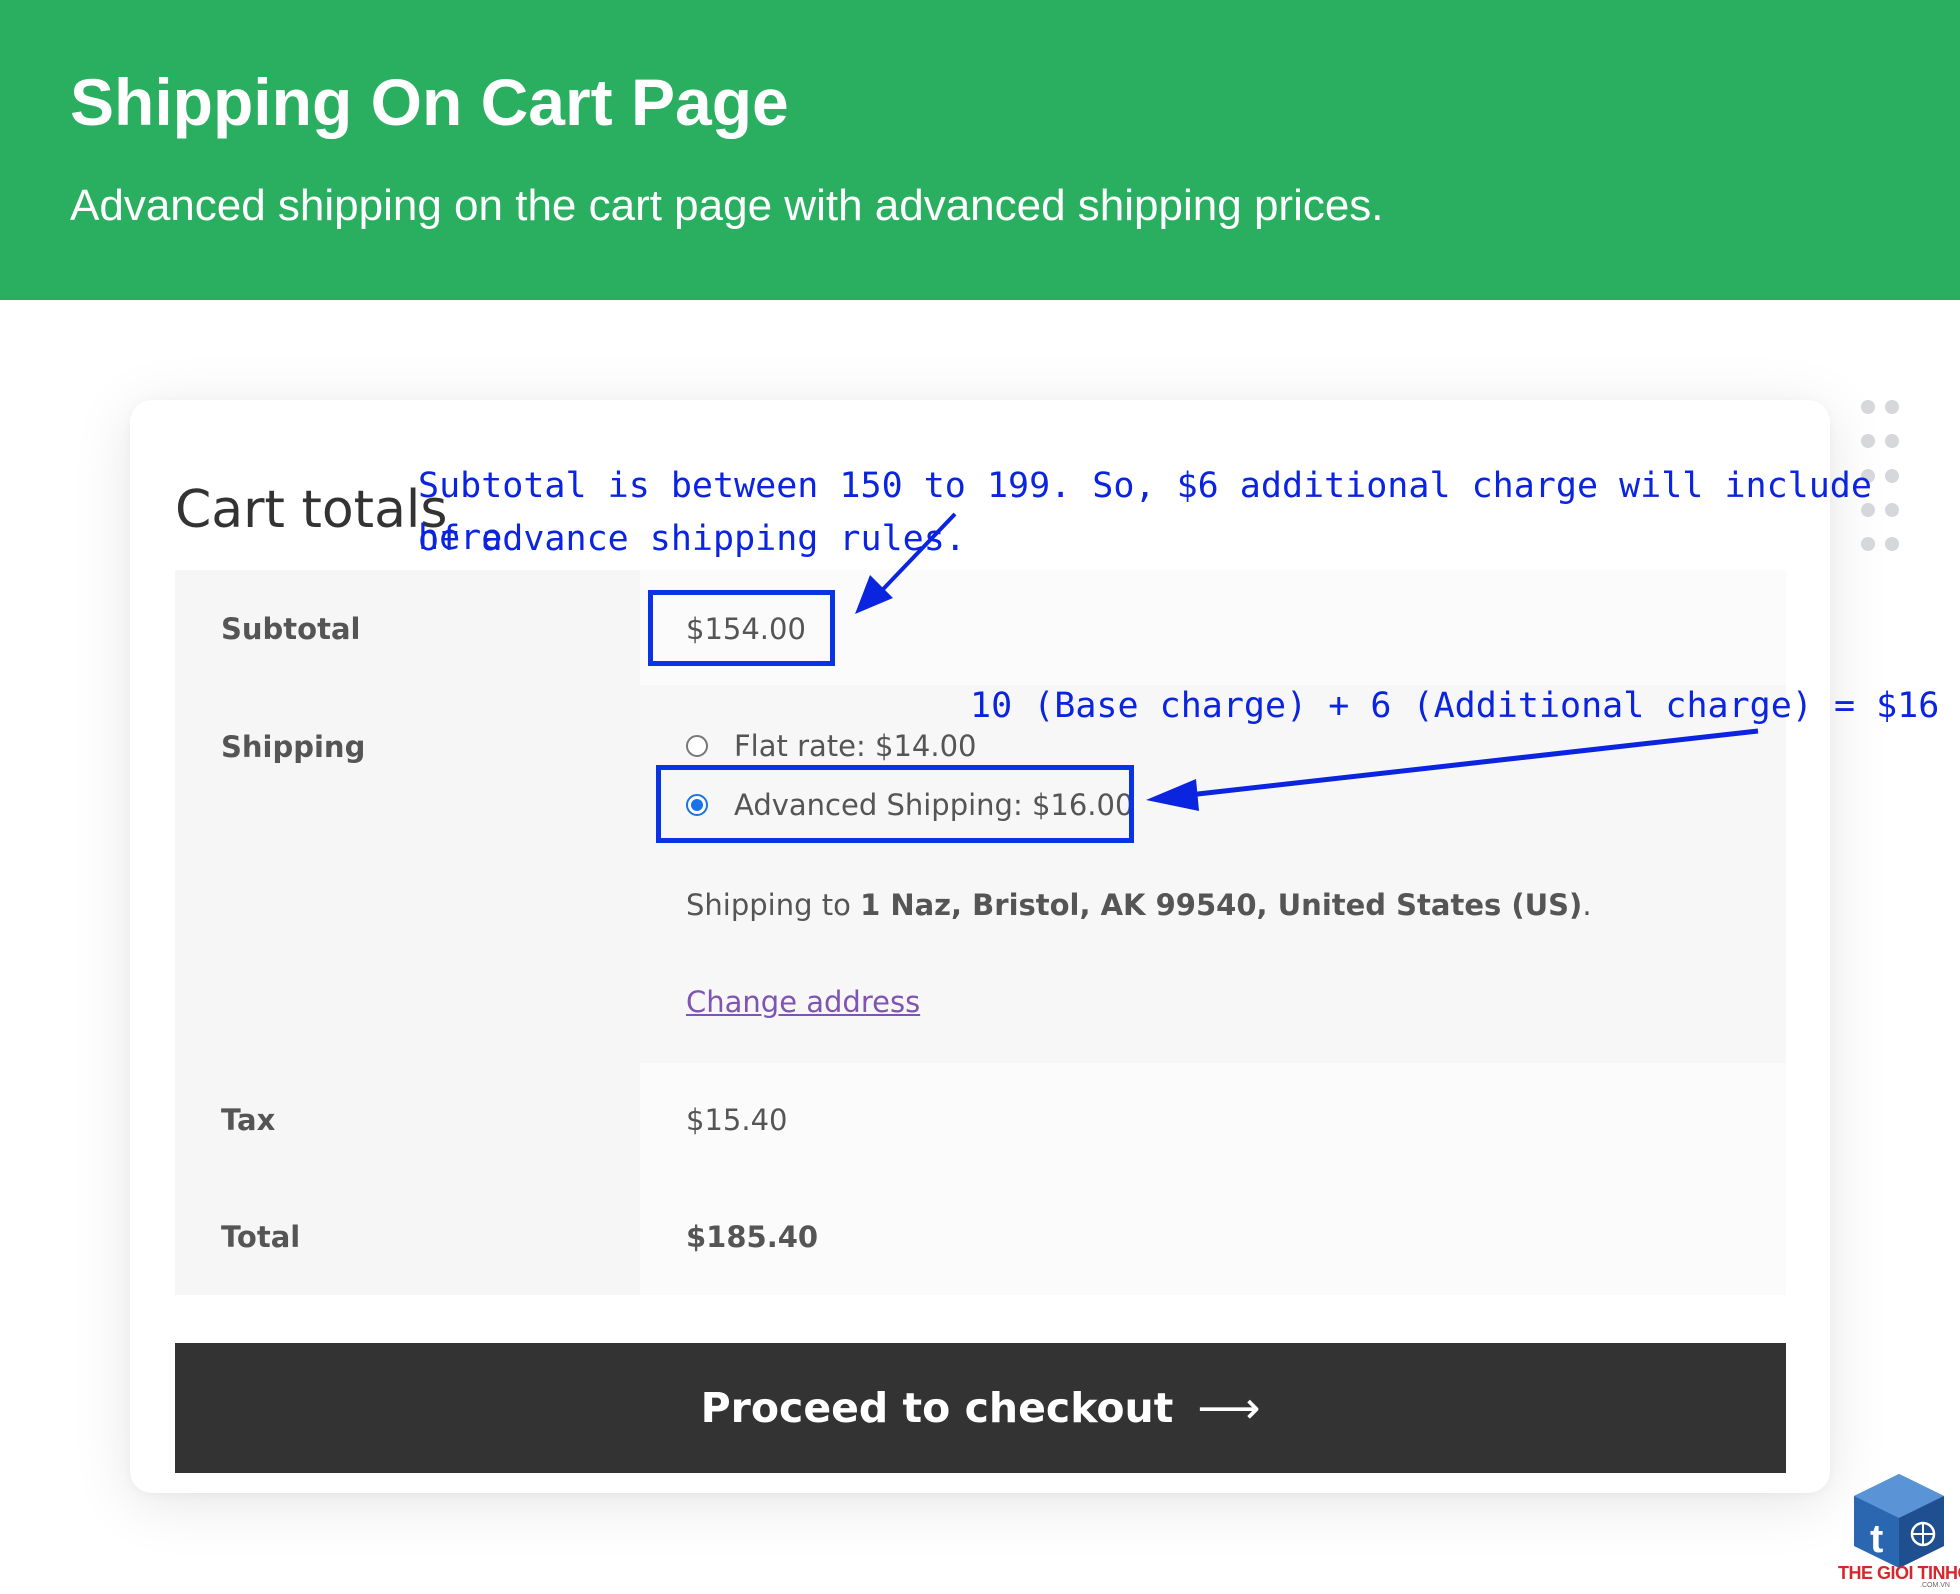 The height and width of the screenshot is (1594, 1960). Describe the element at coordinates (752, 1237) in the screenshot. I see `total-value: $185.40` at that location.